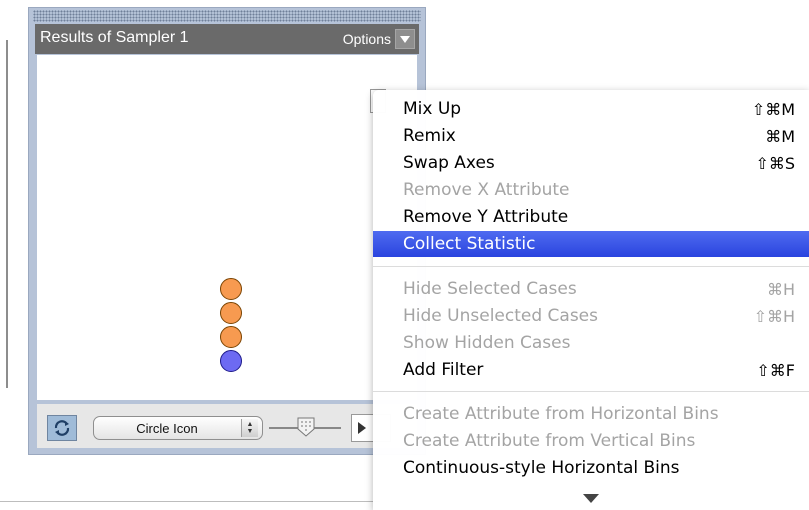 The image size is (809, 510). What do you see at coordinates (549, 441) in the screenshot?
I see `menu-item-create-attribute-vertical-bins: Create Attribute from Vertical Bins` at bounding box center [549, 441].